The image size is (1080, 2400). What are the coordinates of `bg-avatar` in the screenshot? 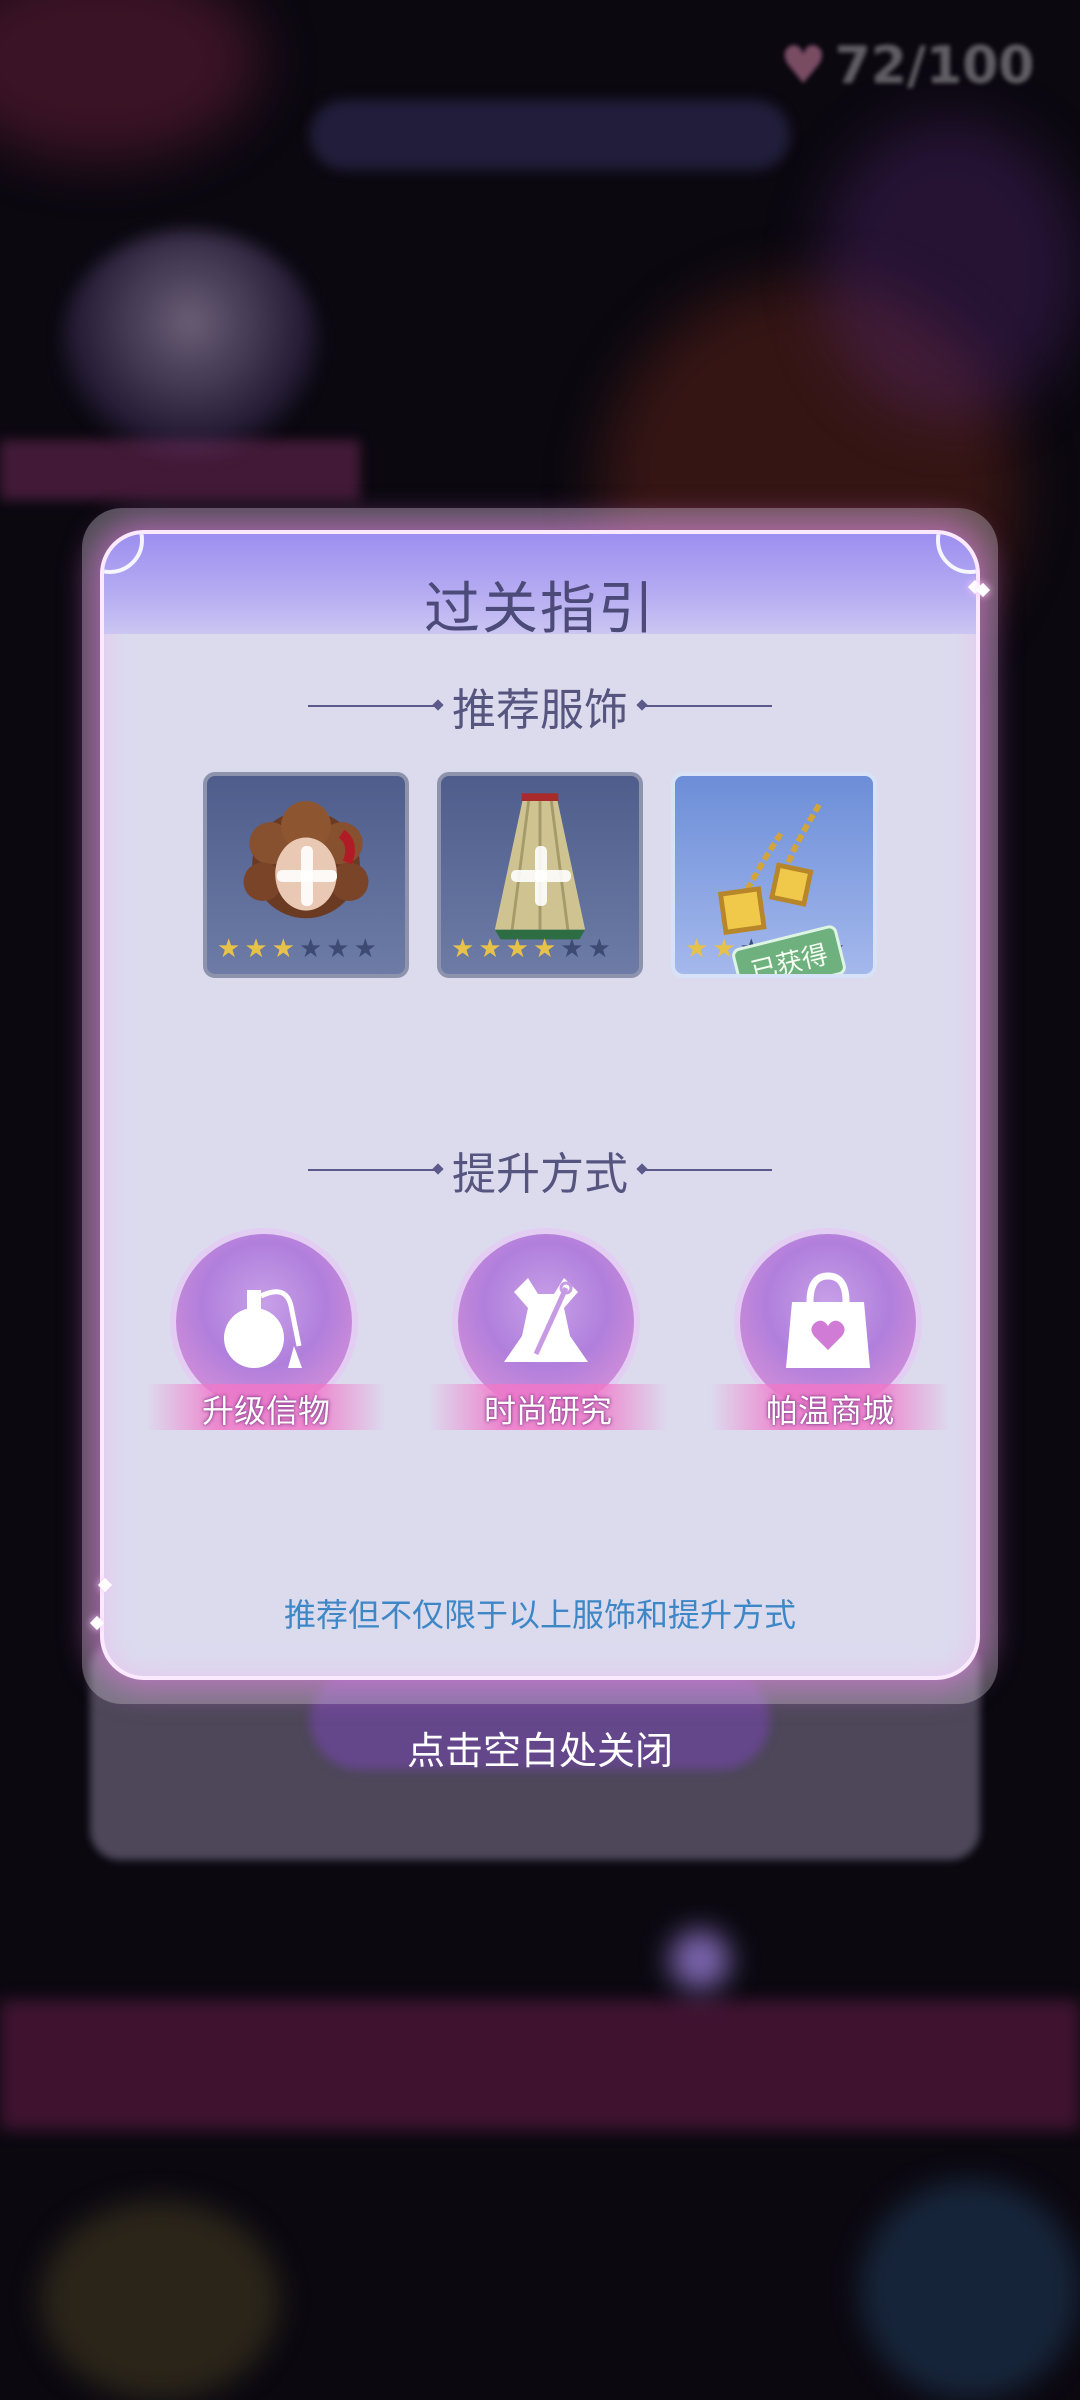 It's located at (190, 345).